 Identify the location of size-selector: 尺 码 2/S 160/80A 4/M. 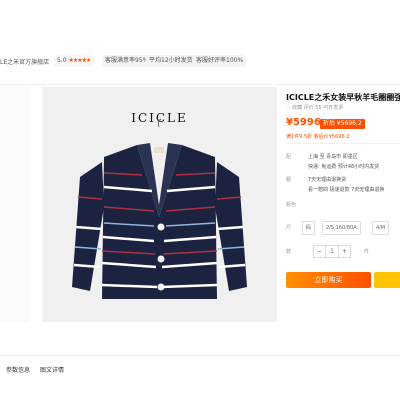
(343, 228).